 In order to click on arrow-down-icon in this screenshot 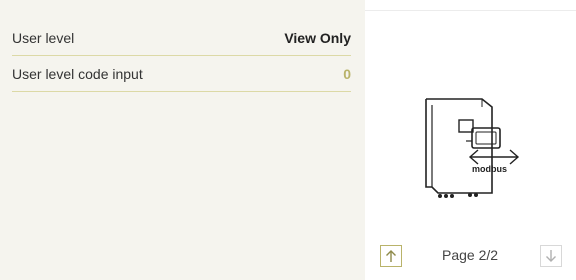, I will do `click(551, 256)`.